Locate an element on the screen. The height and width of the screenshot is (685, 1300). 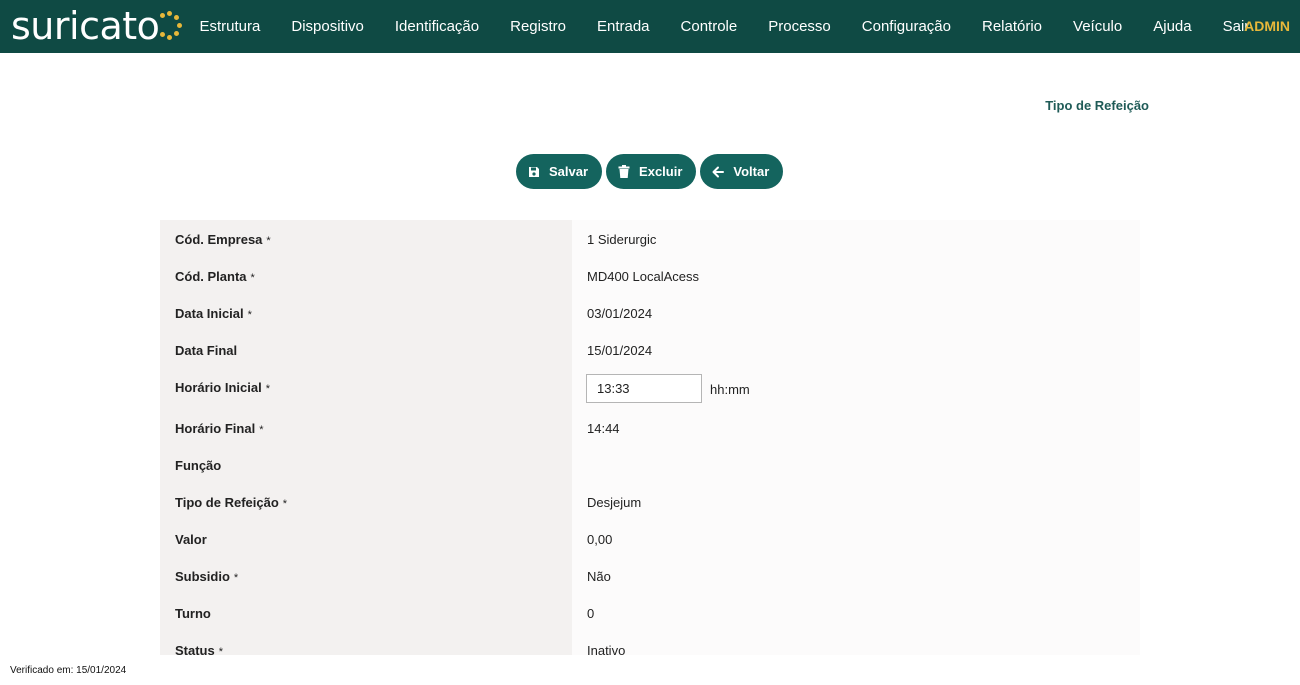
nav-estrutura: Estrutura is located at coordinates (230, 26).